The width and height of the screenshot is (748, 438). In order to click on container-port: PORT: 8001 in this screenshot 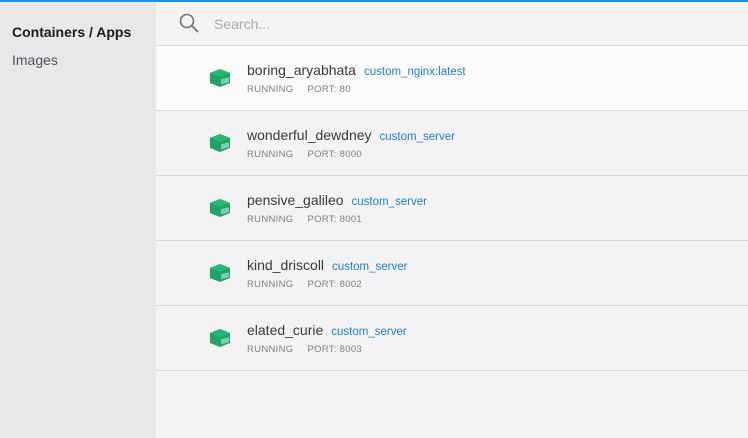, I will do `click(335, 219)`.